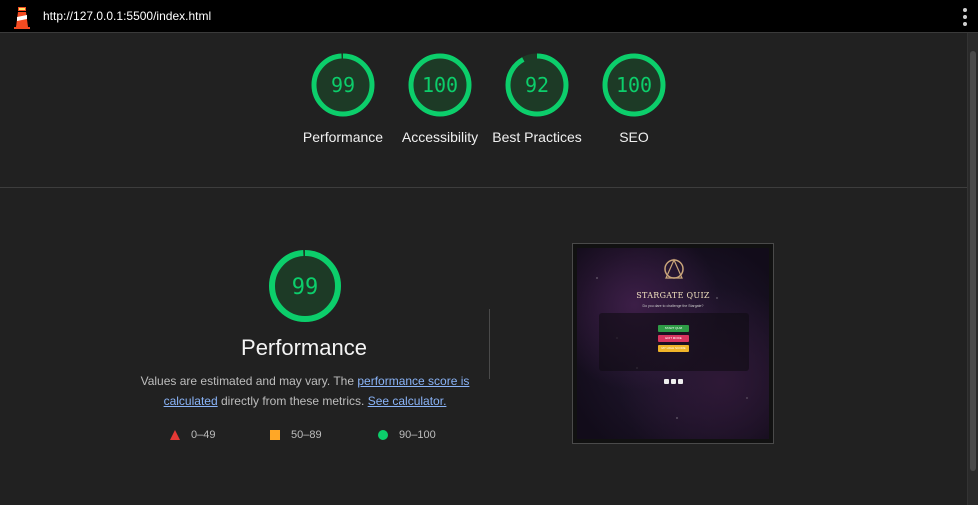  I want to click on score-gauge-accessibility: 100 Accessibility, so click(440, 99).